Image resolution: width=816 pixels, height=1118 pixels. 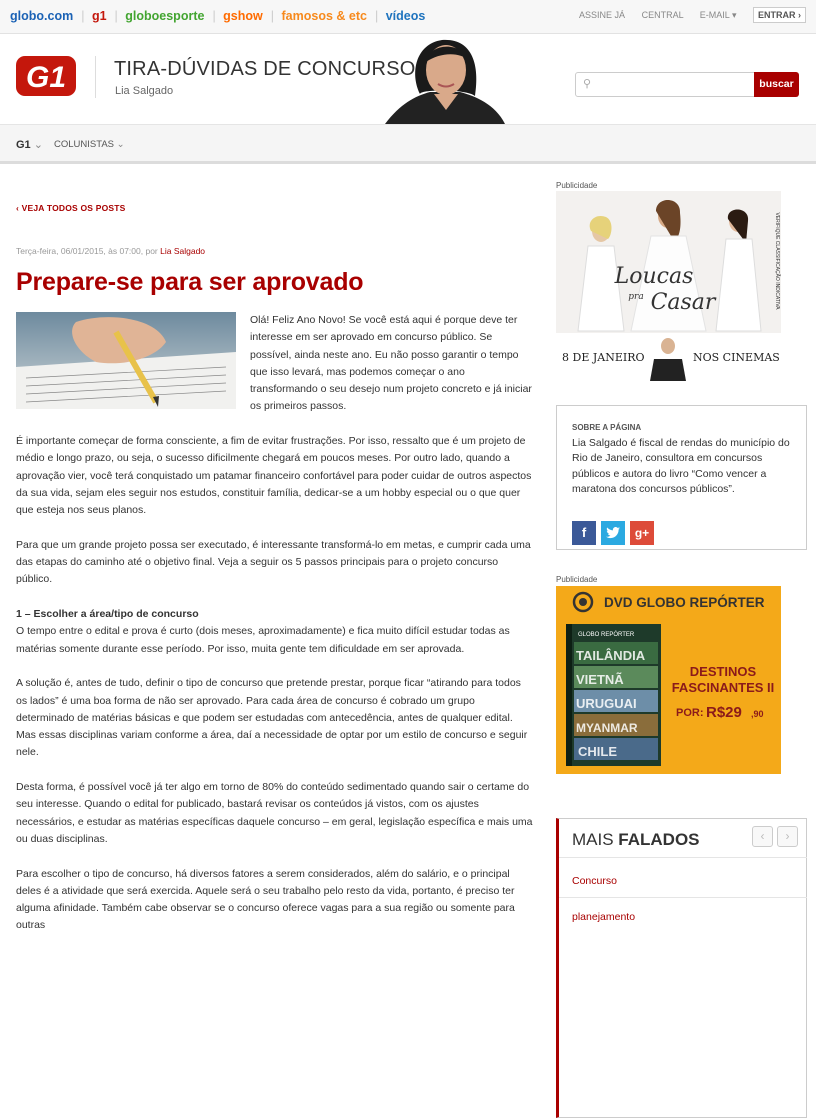 I want to click on dvd-brand: DVD GLOBO REPÓRTER, so click(x=684, y=602).